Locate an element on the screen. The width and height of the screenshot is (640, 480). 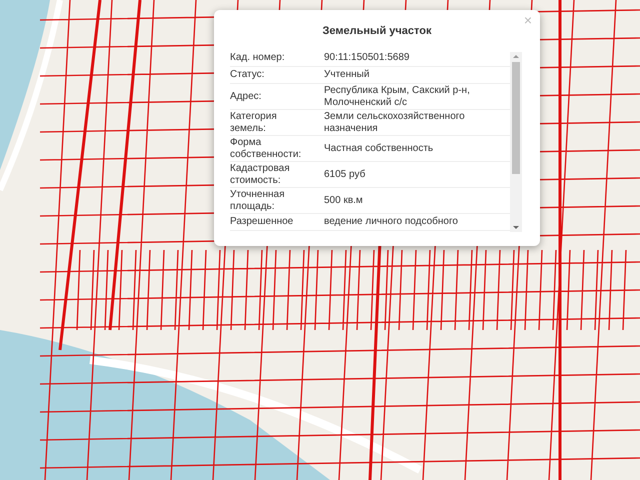
field-value: Земли сельскохозяйственного назначения is located at coordinates (395, 122).